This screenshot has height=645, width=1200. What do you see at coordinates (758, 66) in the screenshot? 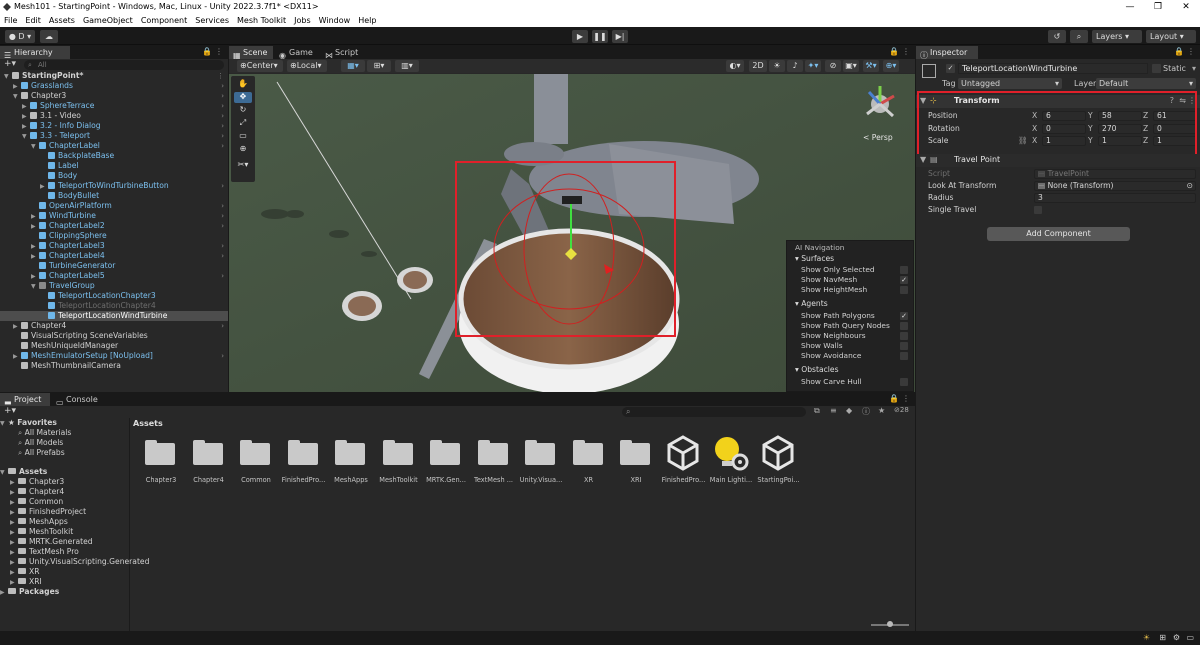
I see `mode-2d-button: 2D` at bounding box center [758, 66].